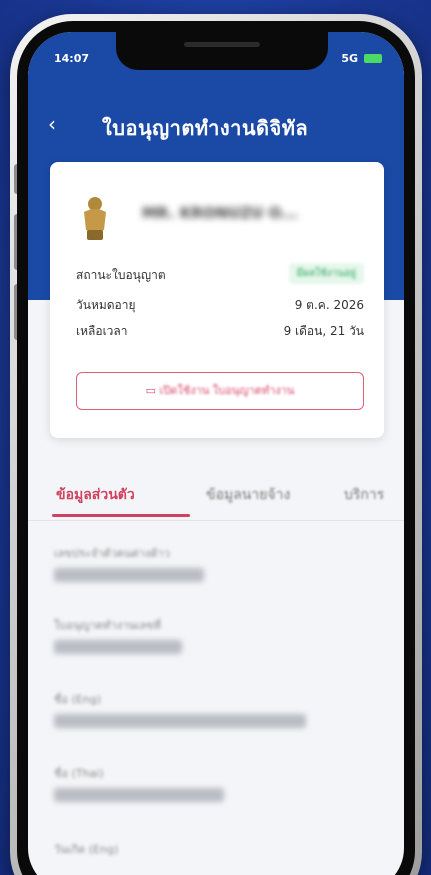 Image resolution: width=431 pixels, height=875 pixels. I want to click on field-birthdate: วันเกิด (Eng), so click(86, 849).